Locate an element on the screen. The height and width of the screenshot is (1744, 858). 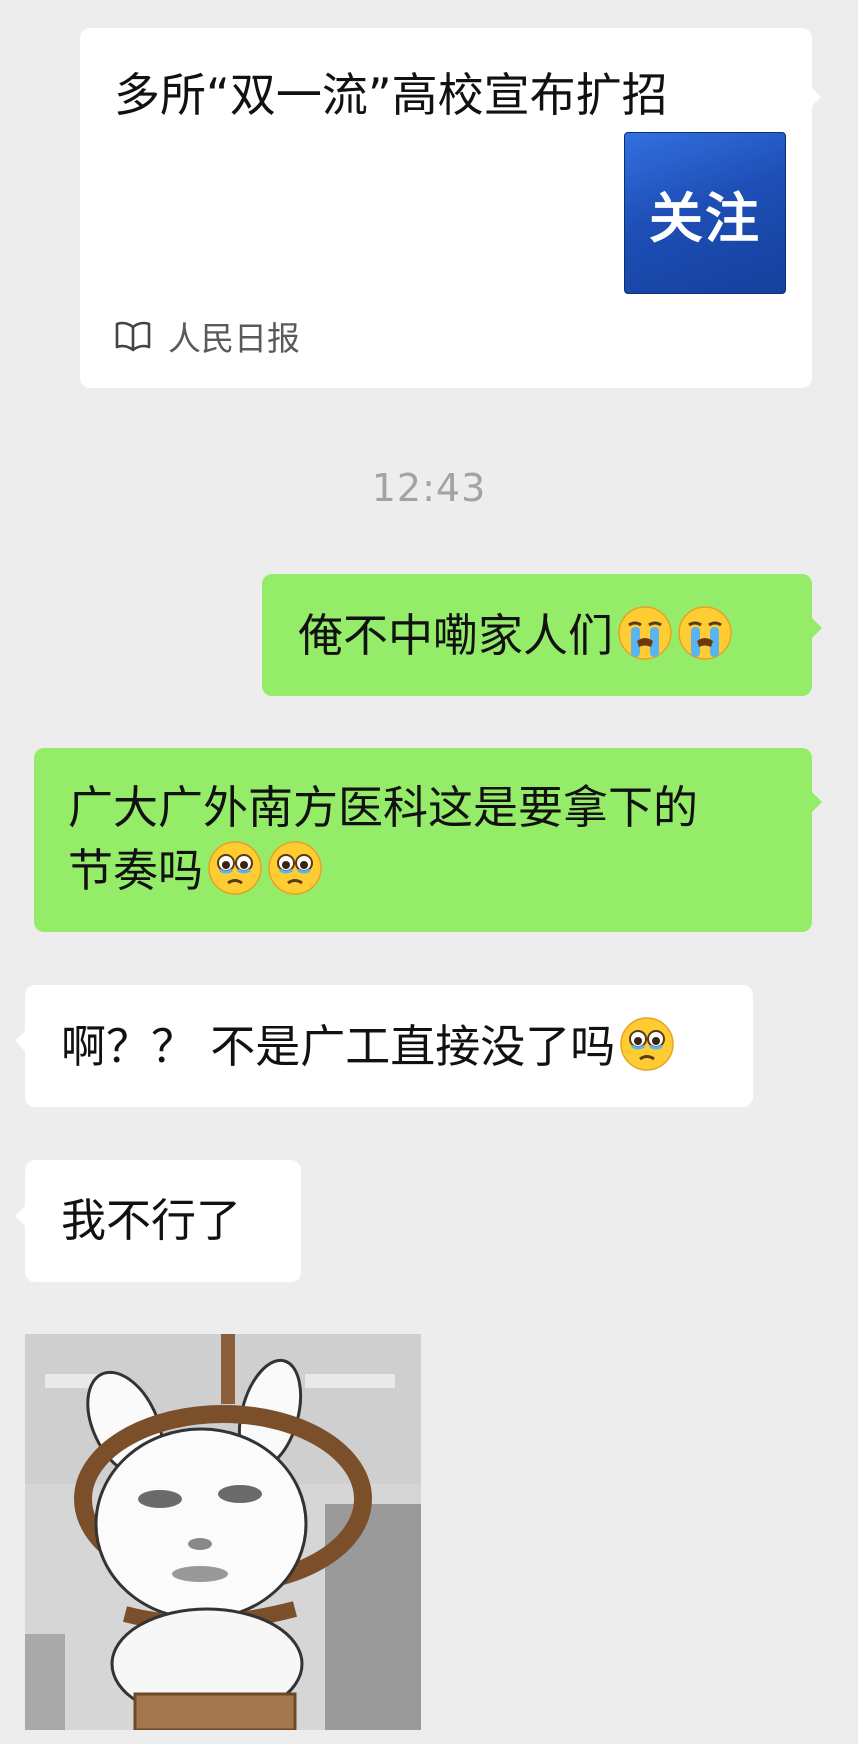
message-bubble-sent: 广大广外南方医科这是要拿下的 节奏吗 is located at coordinates (428, 840).